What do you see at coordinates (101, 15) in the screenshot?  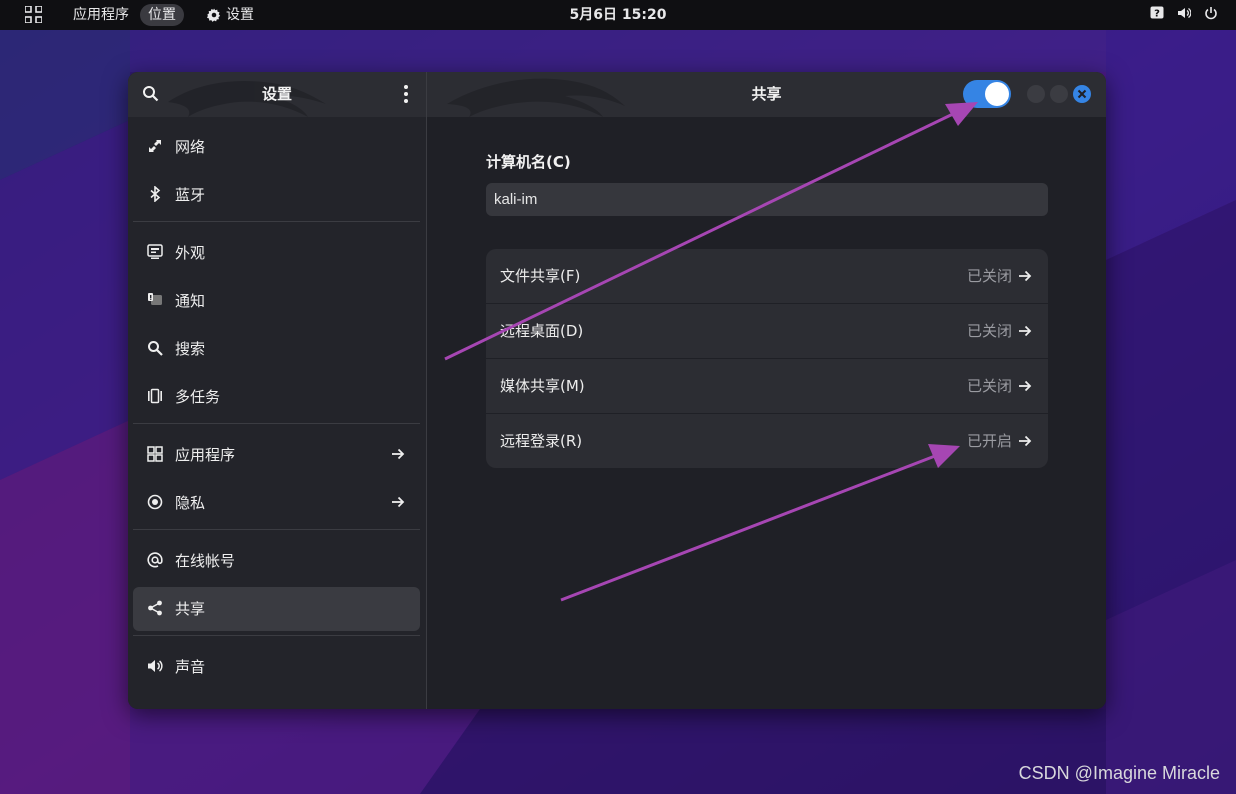 I see `applications-menu: 应用程序` at bounding box center [101, 15].